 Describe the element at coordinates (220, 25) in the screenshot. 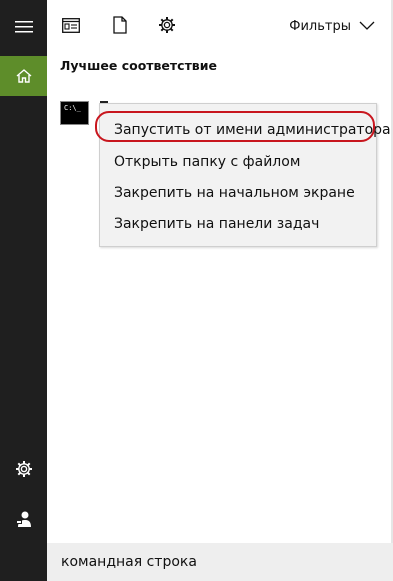

I see `toolbar: Фильтры` at that location.